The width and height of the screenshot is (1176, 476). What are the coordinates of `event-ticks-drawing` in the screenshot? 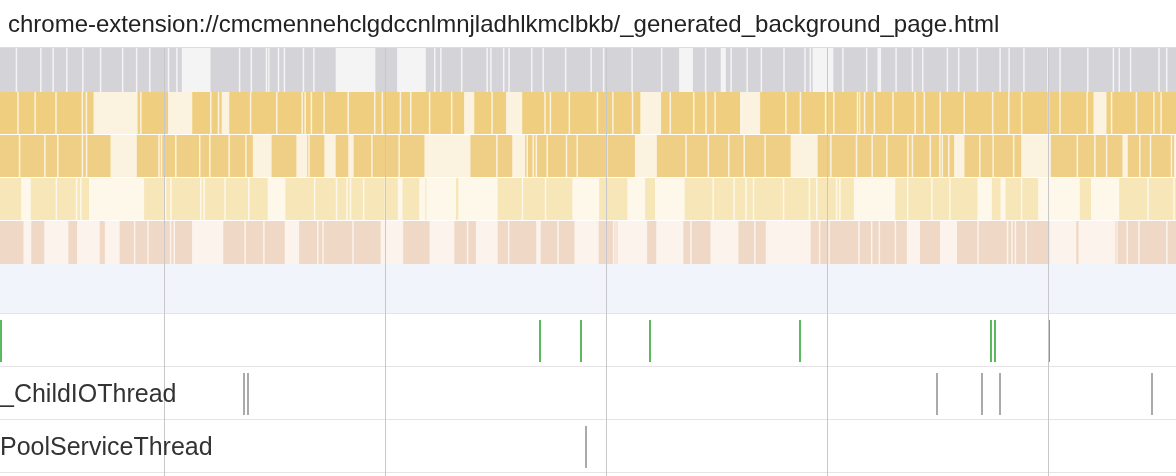 It's located at (586, 447).